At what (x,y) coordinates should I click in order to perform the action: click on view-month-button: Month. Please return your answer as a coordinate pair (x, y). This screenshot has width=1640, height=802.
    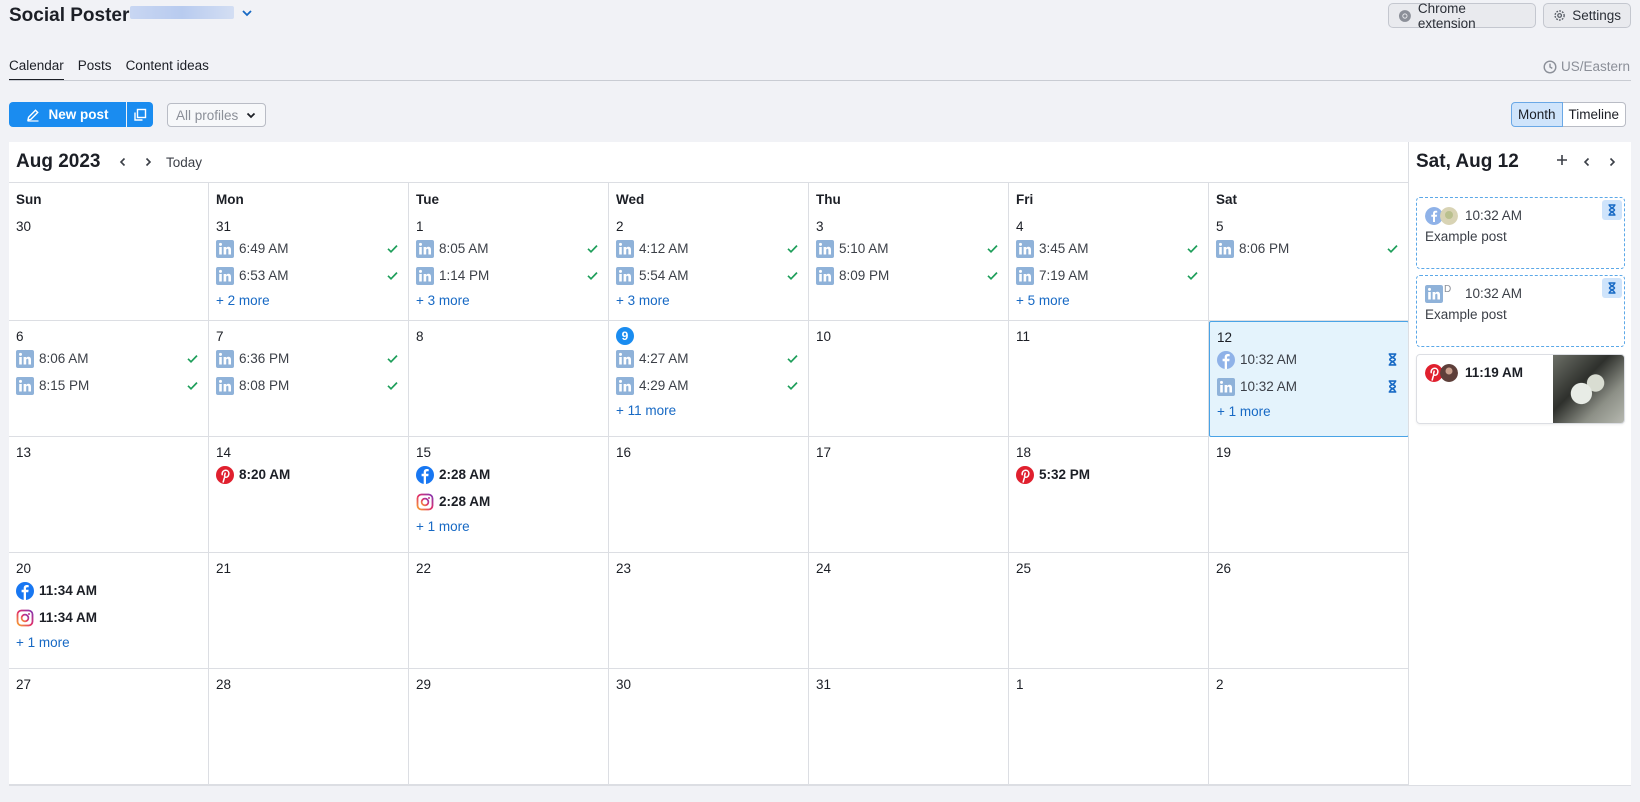
    Looking at the image, I should click on (1537, 114).